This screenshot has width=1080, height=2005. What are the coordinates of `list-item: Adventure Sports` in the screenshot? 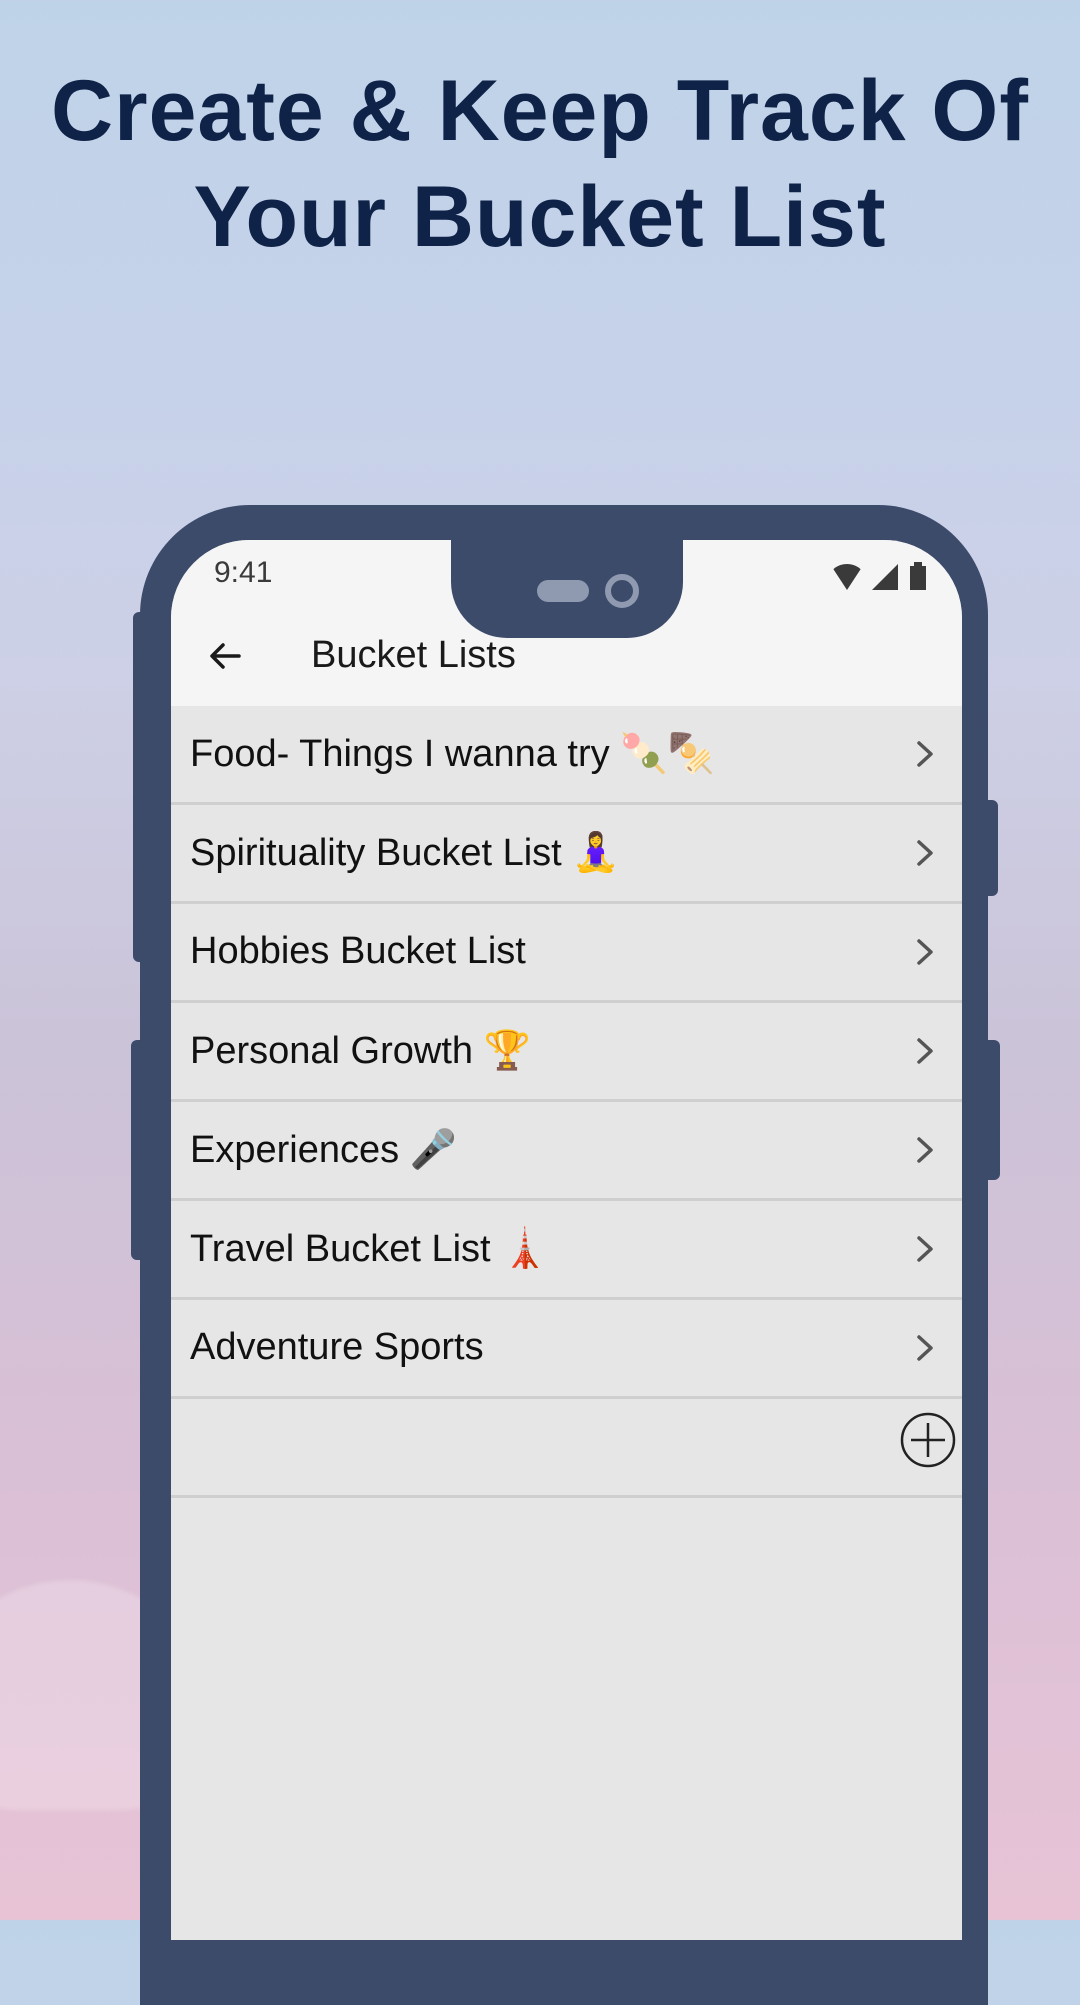 It's located at (566, 1349).